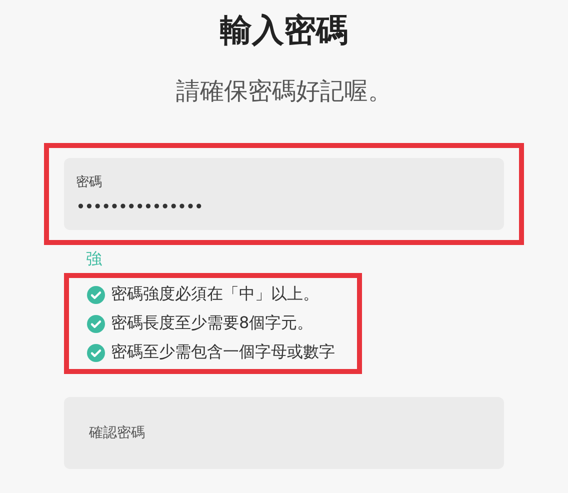  What do you see at coordinates (215, 294) in the screenshot?
I see `requirement-text: 密碼強度必須在「中」以上。` at bounding box center [215, 294].